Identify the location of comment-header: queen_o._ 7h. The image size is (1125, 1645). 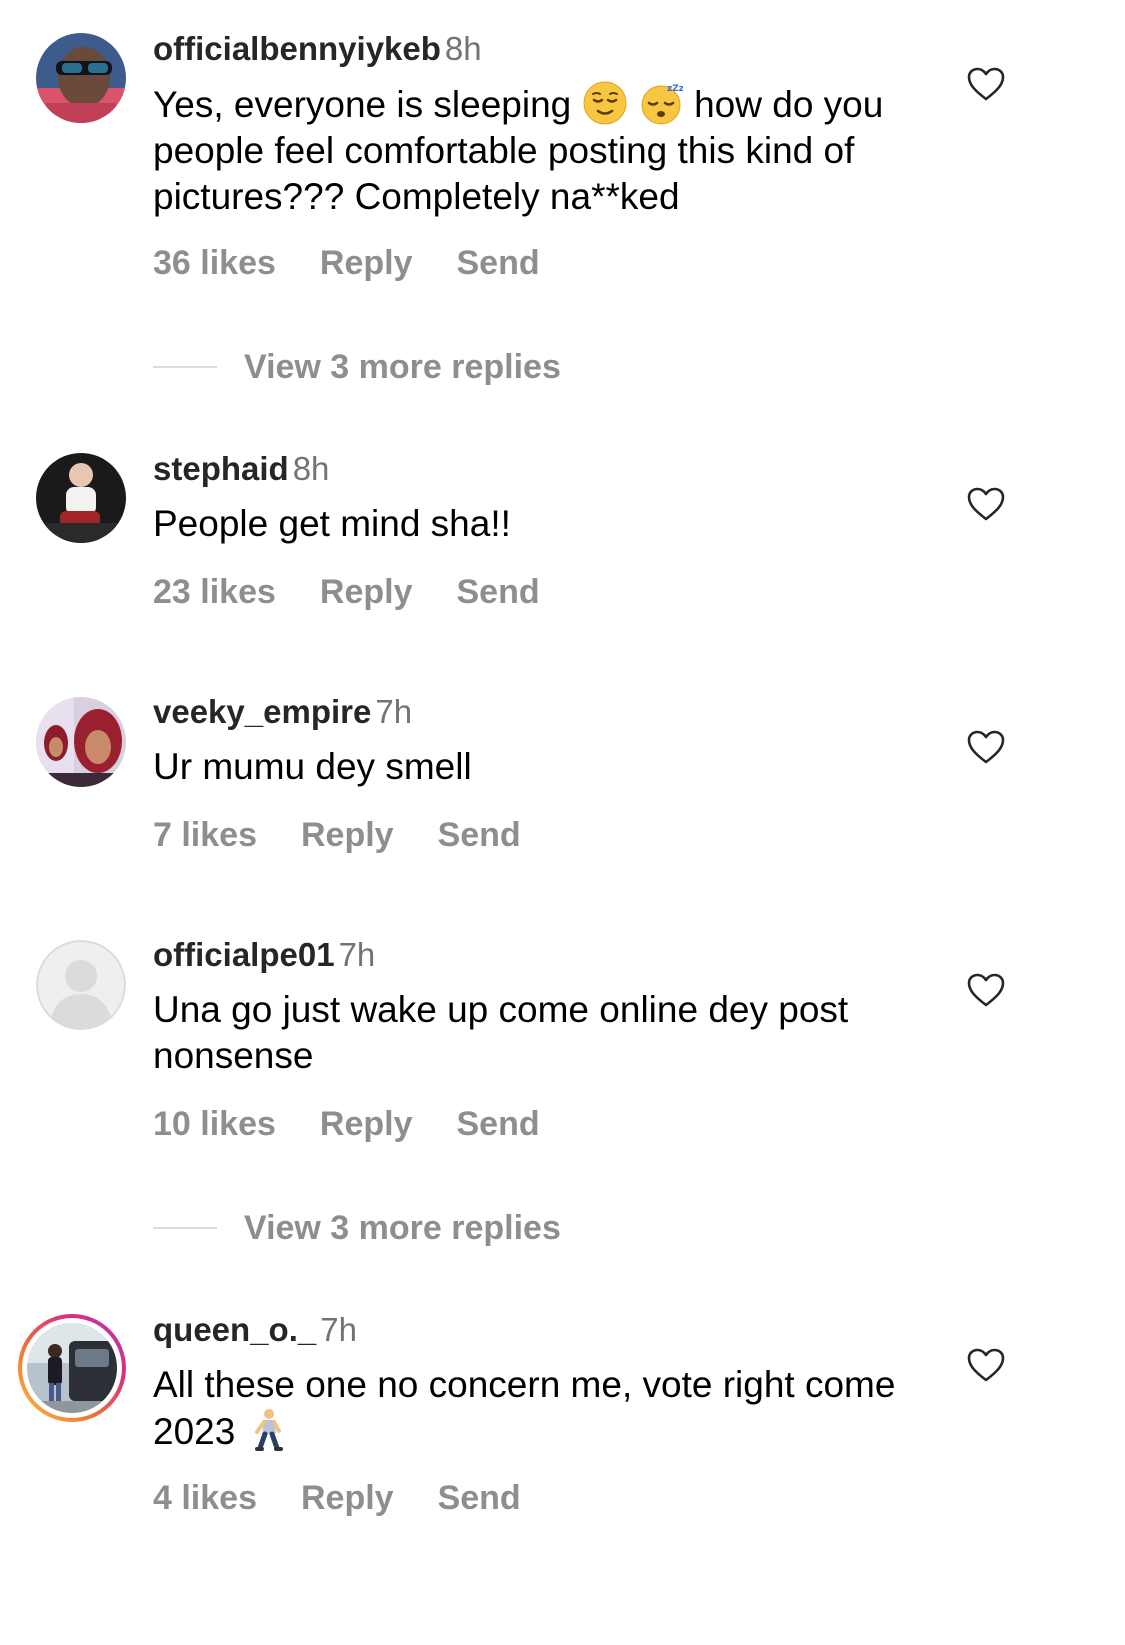
(255, 1330).